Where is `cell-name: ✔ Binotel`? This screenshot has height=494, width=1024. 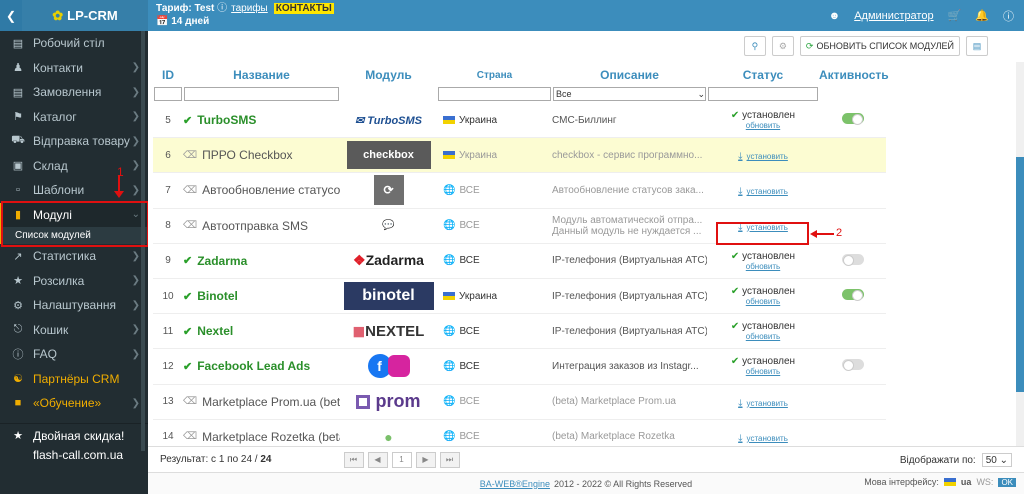
cell-name: ✔ Binotel is located at coordinates (261, 296).